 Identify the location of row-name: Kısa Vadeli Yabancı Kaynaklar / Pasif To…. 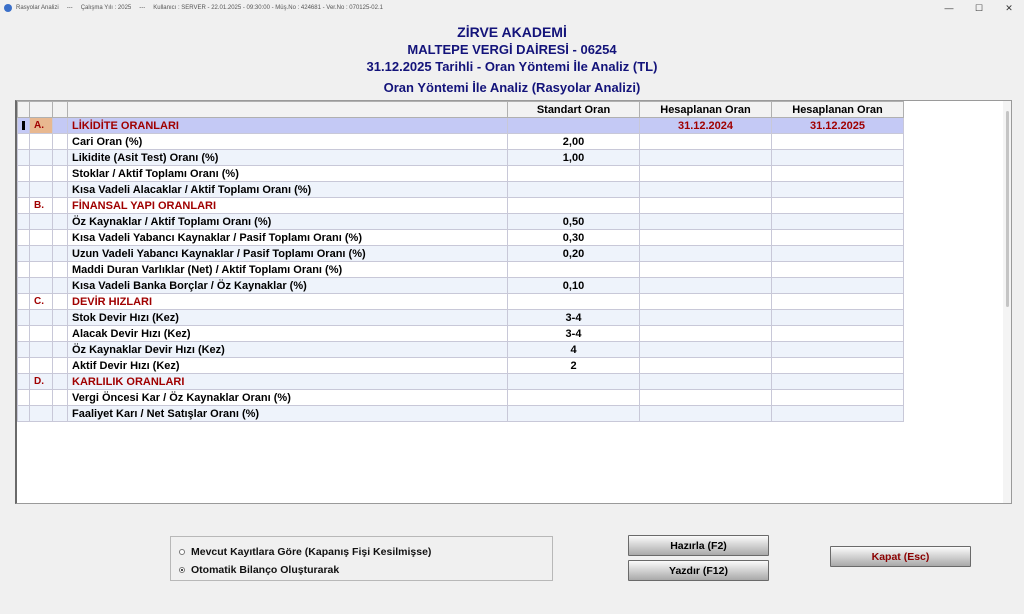
(287, 237).